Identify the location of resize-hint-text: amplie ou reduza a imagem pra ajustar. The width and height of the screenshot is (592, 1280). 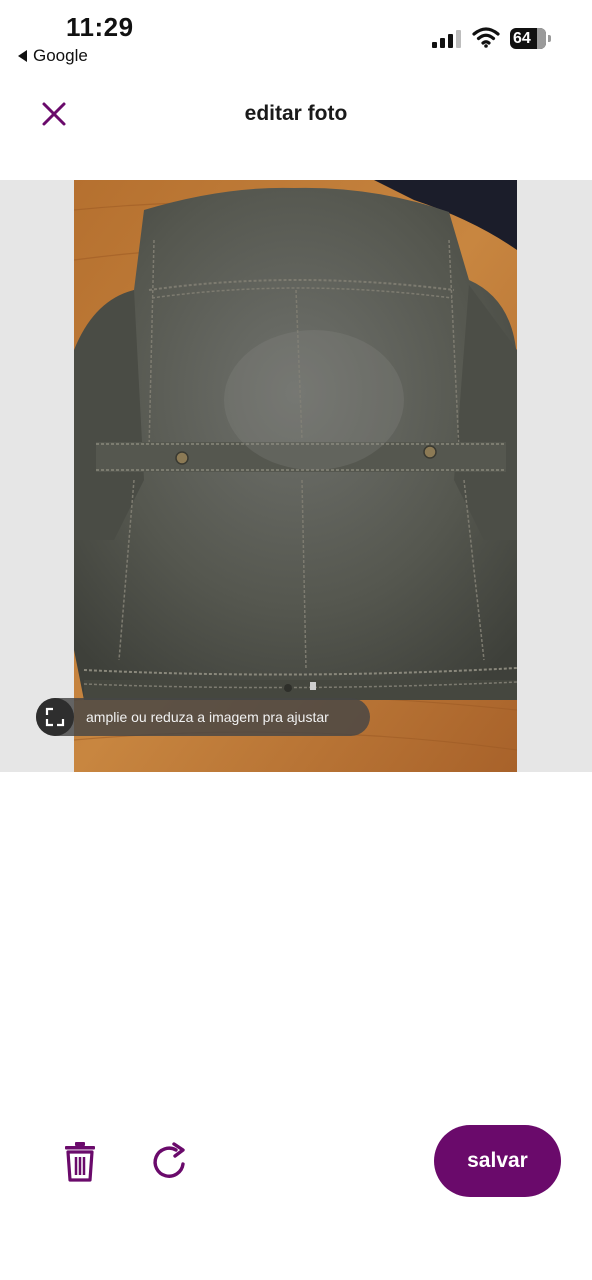
(207, 717).